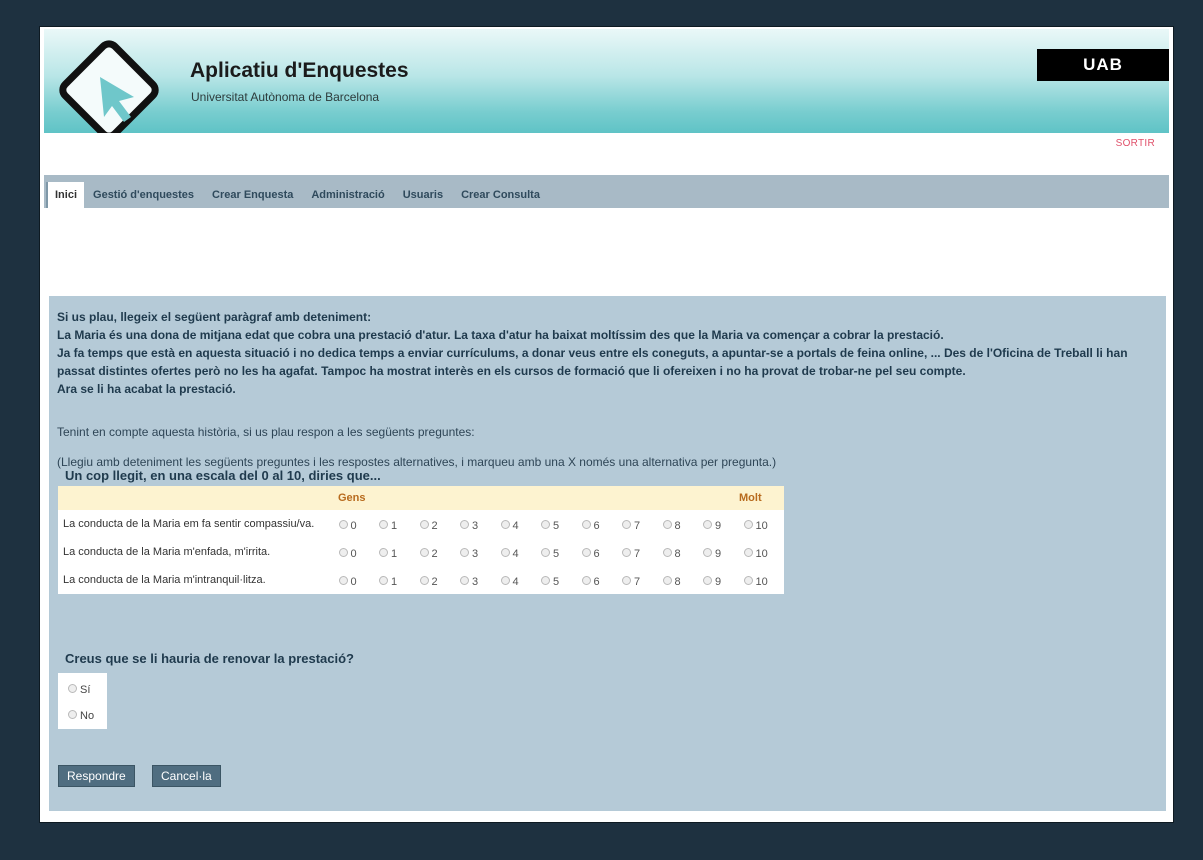 Image resolution: width=1203 pixels, height=860 pixels. I want to click on nav-tab-administracio: Administració, so click(347, 195).